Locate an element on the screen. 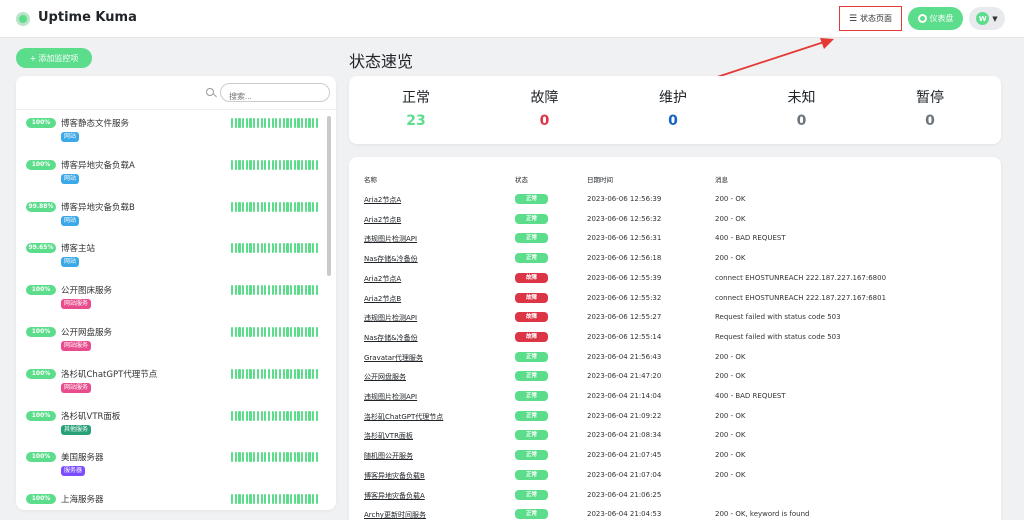 This screenshot has height=520, width=1024. monitor-link: Gravatar代理服务 is located at coordinates (393, 358).